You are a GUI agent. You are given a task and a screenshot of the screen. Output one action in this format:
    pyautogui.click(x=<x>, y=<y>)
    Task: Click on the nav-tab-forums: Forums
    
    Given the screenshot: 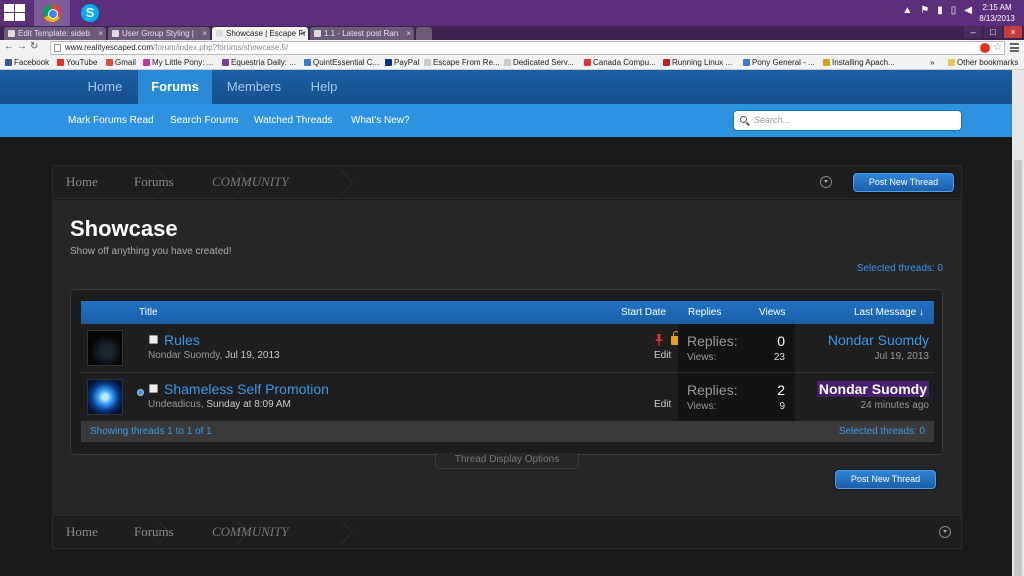 What is the action you would take?
    pyautogui.click(x=175, y=87)
    